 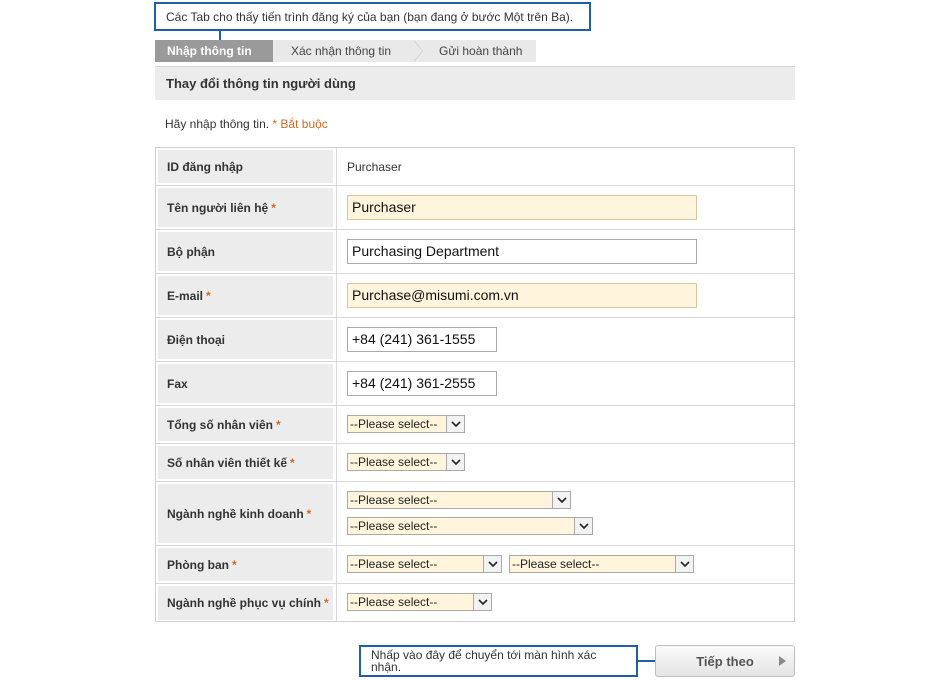 I want to click on division-select-2: --Please select--, so click(x=601, y=564).